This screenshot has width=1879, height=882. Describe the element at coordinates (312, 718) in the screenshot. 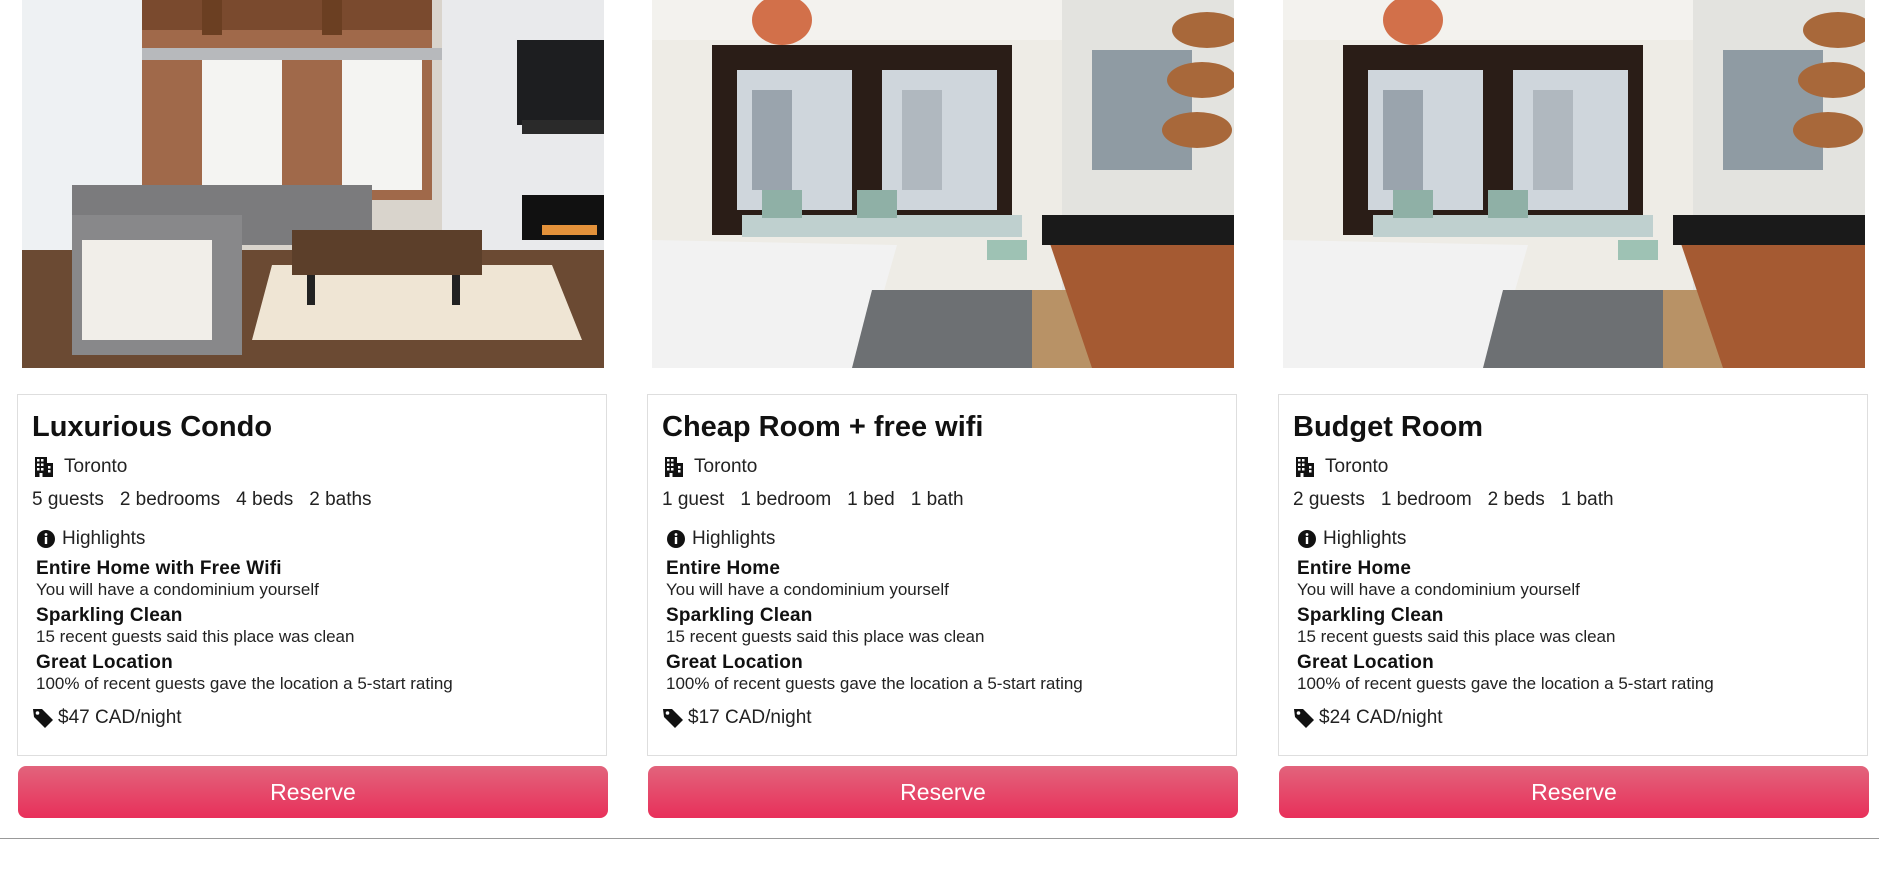

I see `listing-price: $47 CAD/night` at that location.